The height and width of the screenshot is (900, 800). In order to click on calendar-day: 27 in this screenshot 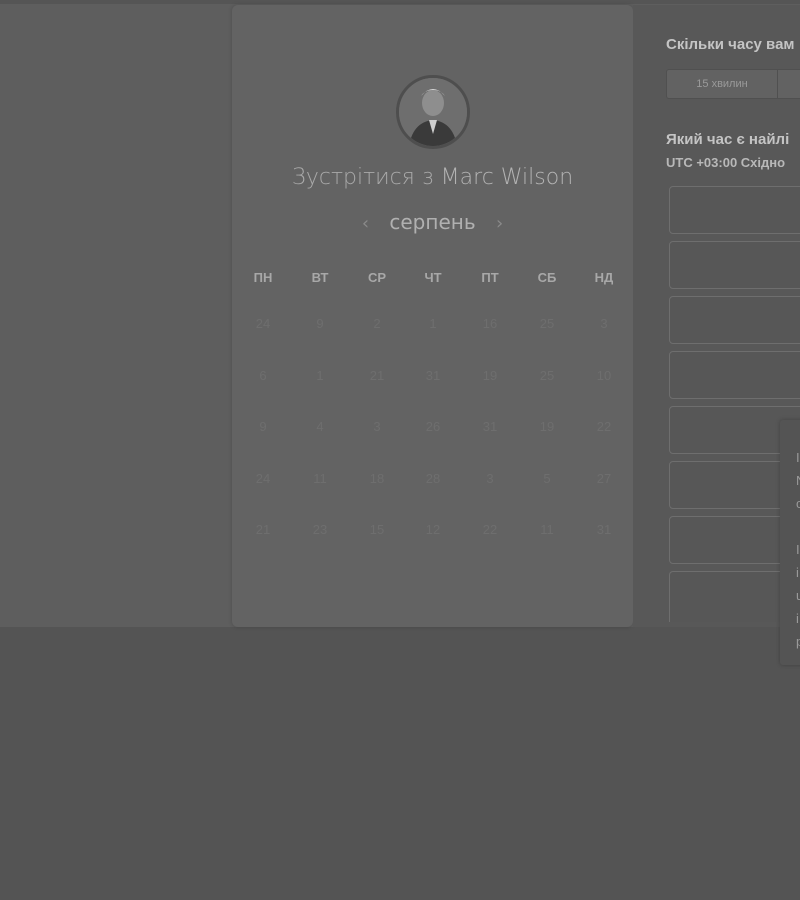, I will do `click(604, 478)`.